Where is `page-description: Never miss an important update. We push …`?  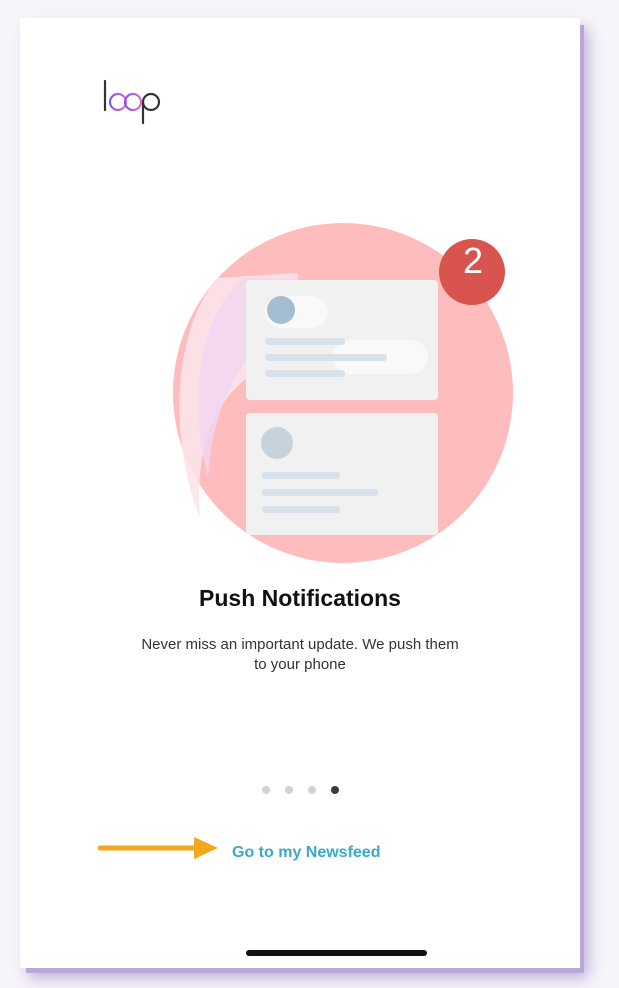
page-description: Never miss an important update. We push … is located at coordinates (300, 654).